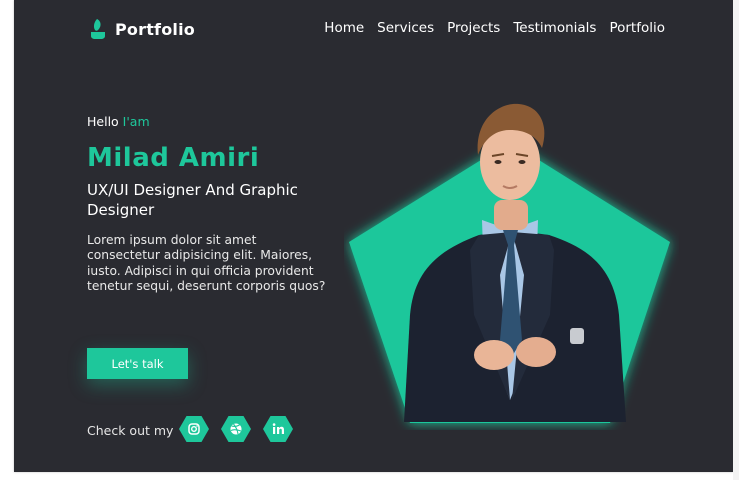 This screenshot has width=739, height=480. I want to click on greeting-accent: I'am, so click(136, 121).